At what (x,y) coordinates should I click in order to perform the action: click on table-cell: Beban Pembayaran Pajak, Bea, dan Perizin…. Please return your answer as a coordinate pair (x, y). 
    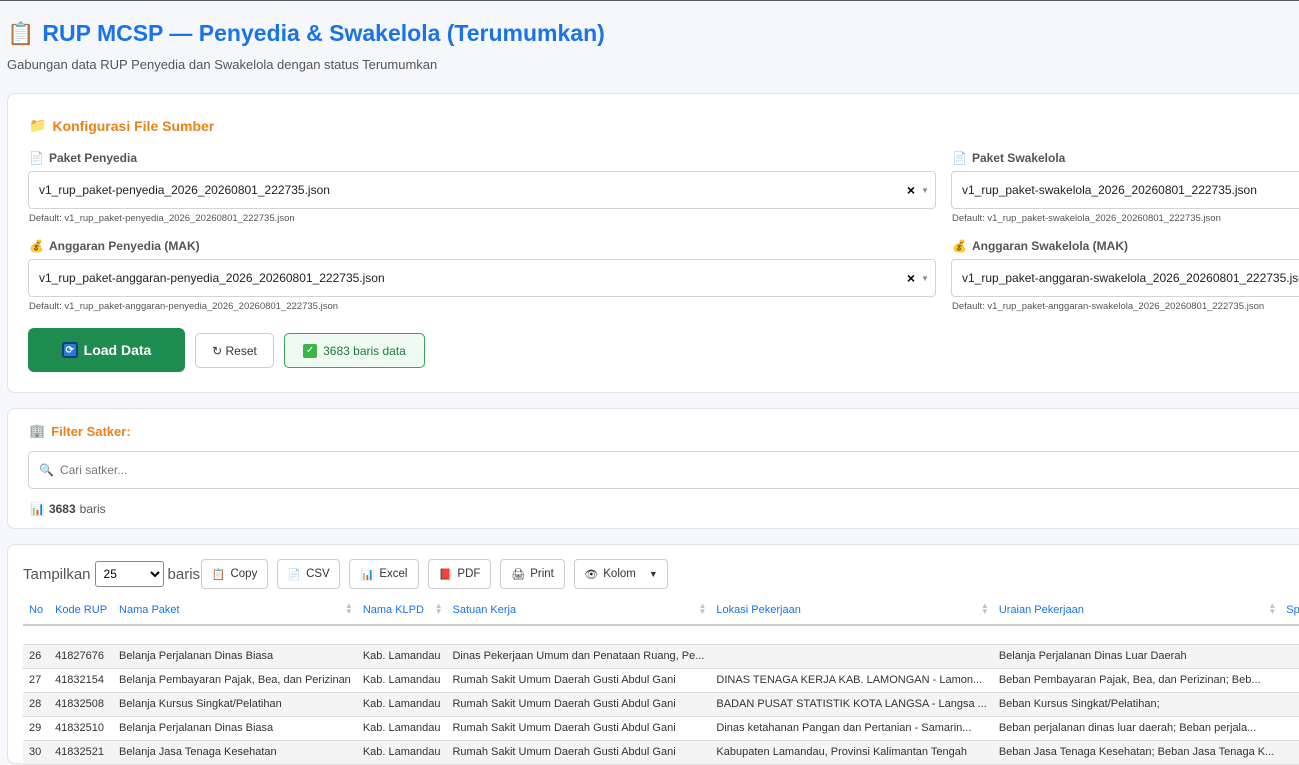
    Looking at the image, I should click on (1136, 680).